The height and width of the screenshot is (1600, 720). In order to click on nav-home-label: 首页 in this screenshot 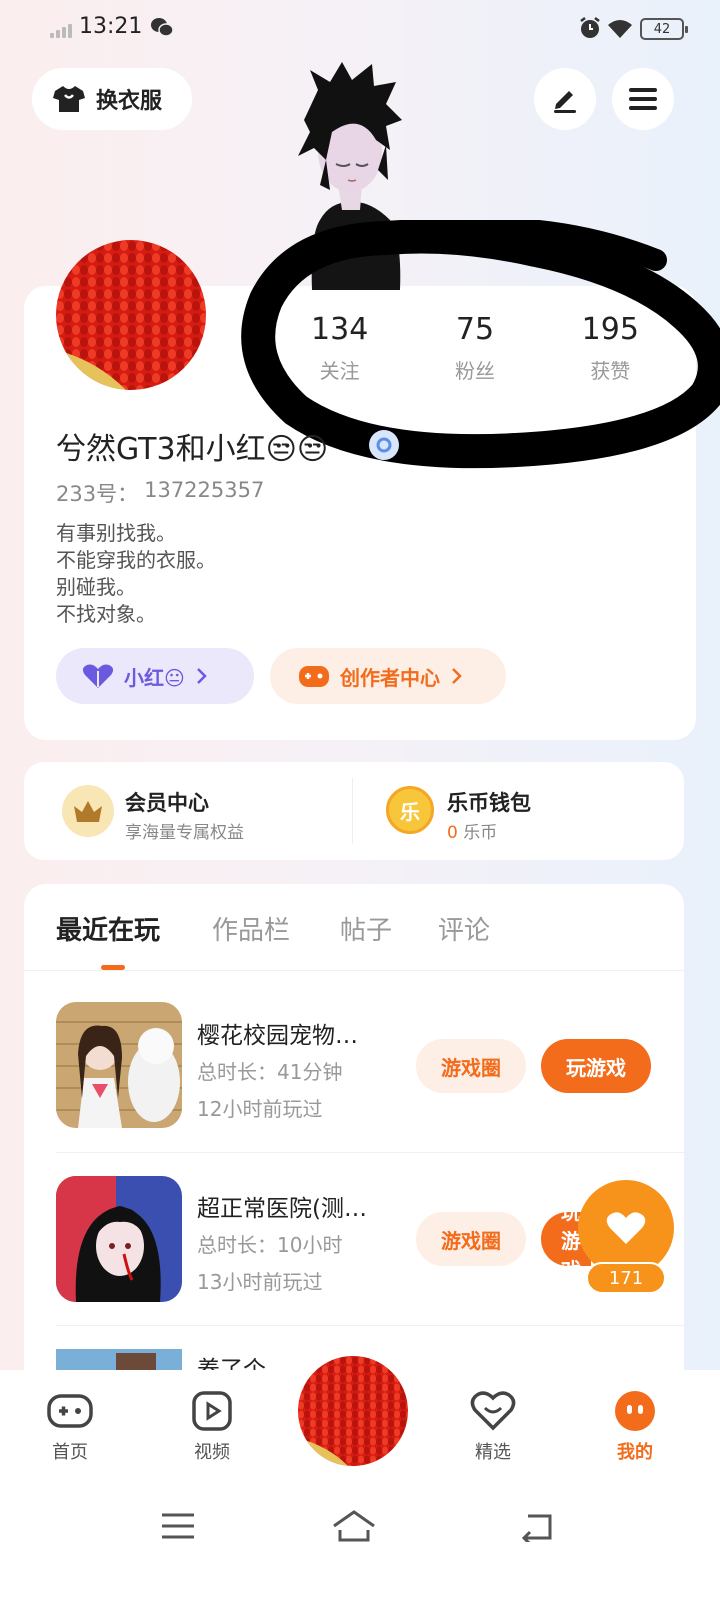, I will do `click(70, 1452)`.